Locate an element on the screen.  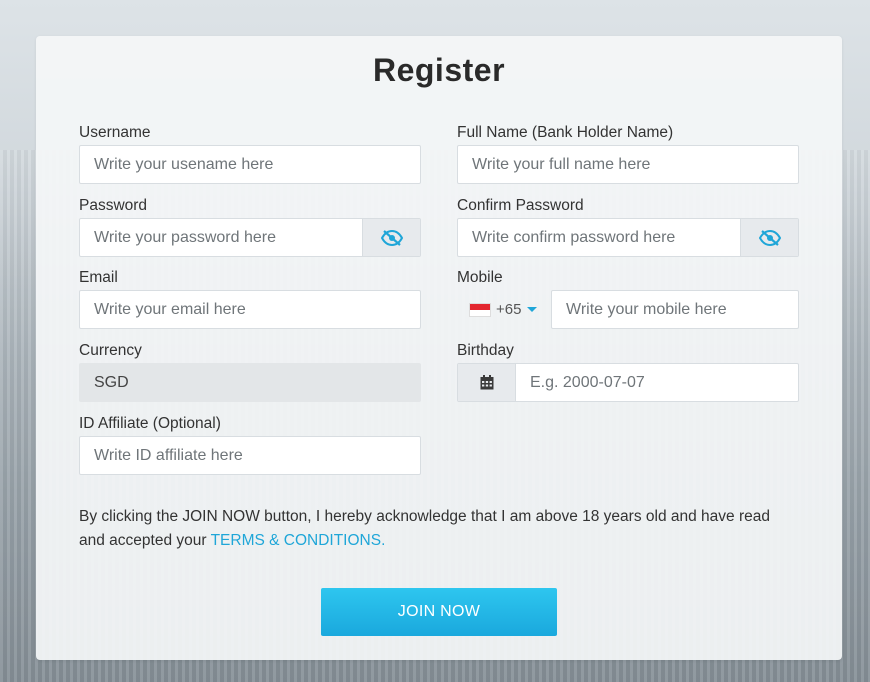
affiliate-field: ID Affiliate (Optional) is located at coordinates (250, 444).